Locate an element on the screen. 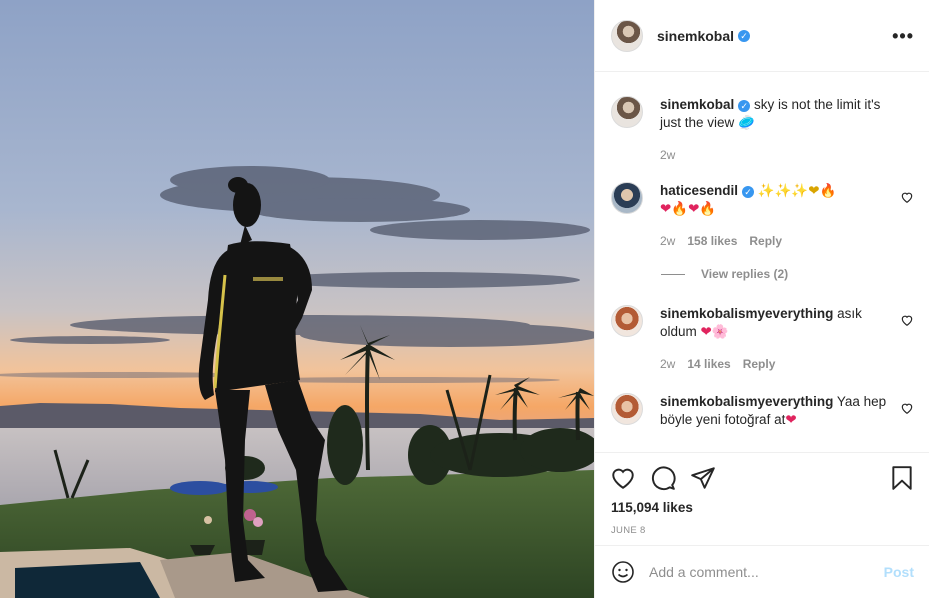 The width and height of the screenshot is (929, 598). paper-plane-icon is located at coordinates (703, 478).